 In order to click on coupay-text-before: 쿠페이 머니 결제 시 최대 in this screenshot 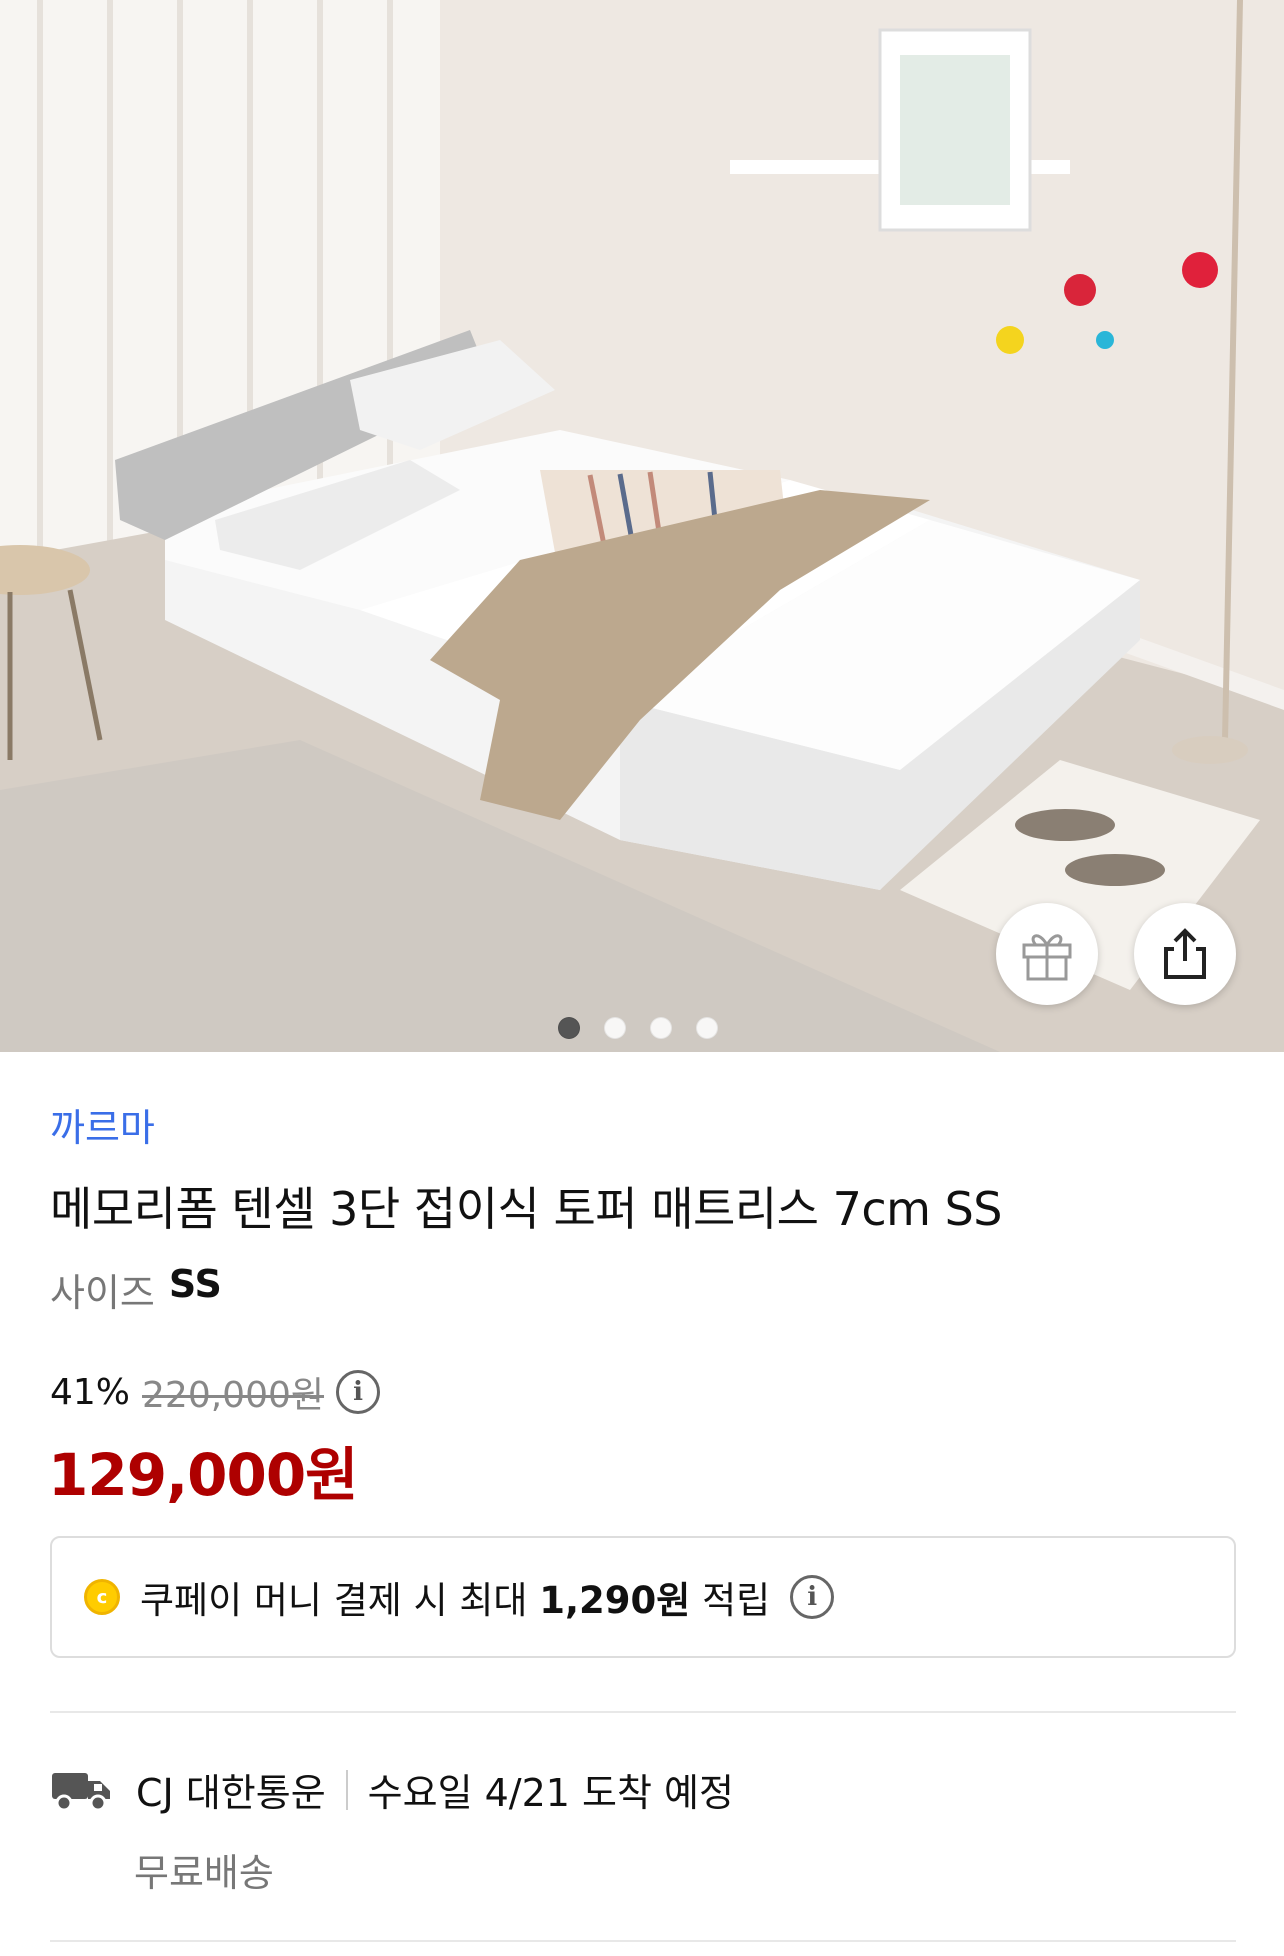, I will do `click(334, 1600)`.